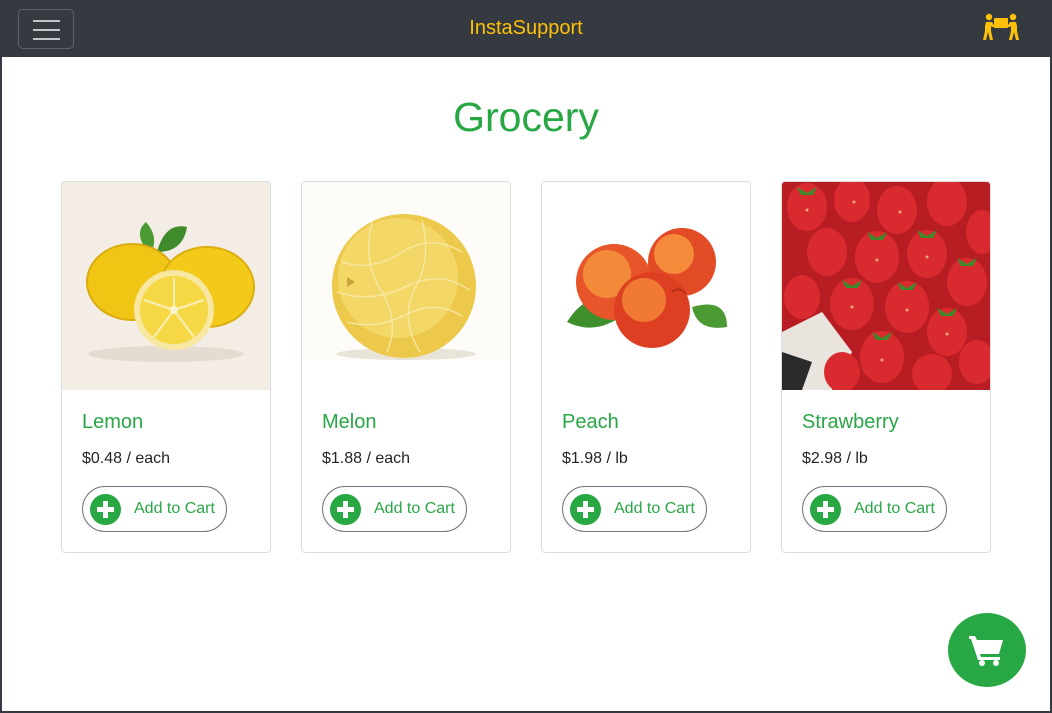 The width and height of the screenshot is (1052, 713). What do you see at coordinates (595, 458) in the screenshot?
I see `product-price: $1.98 / lb` at bounding box center [595, 458].